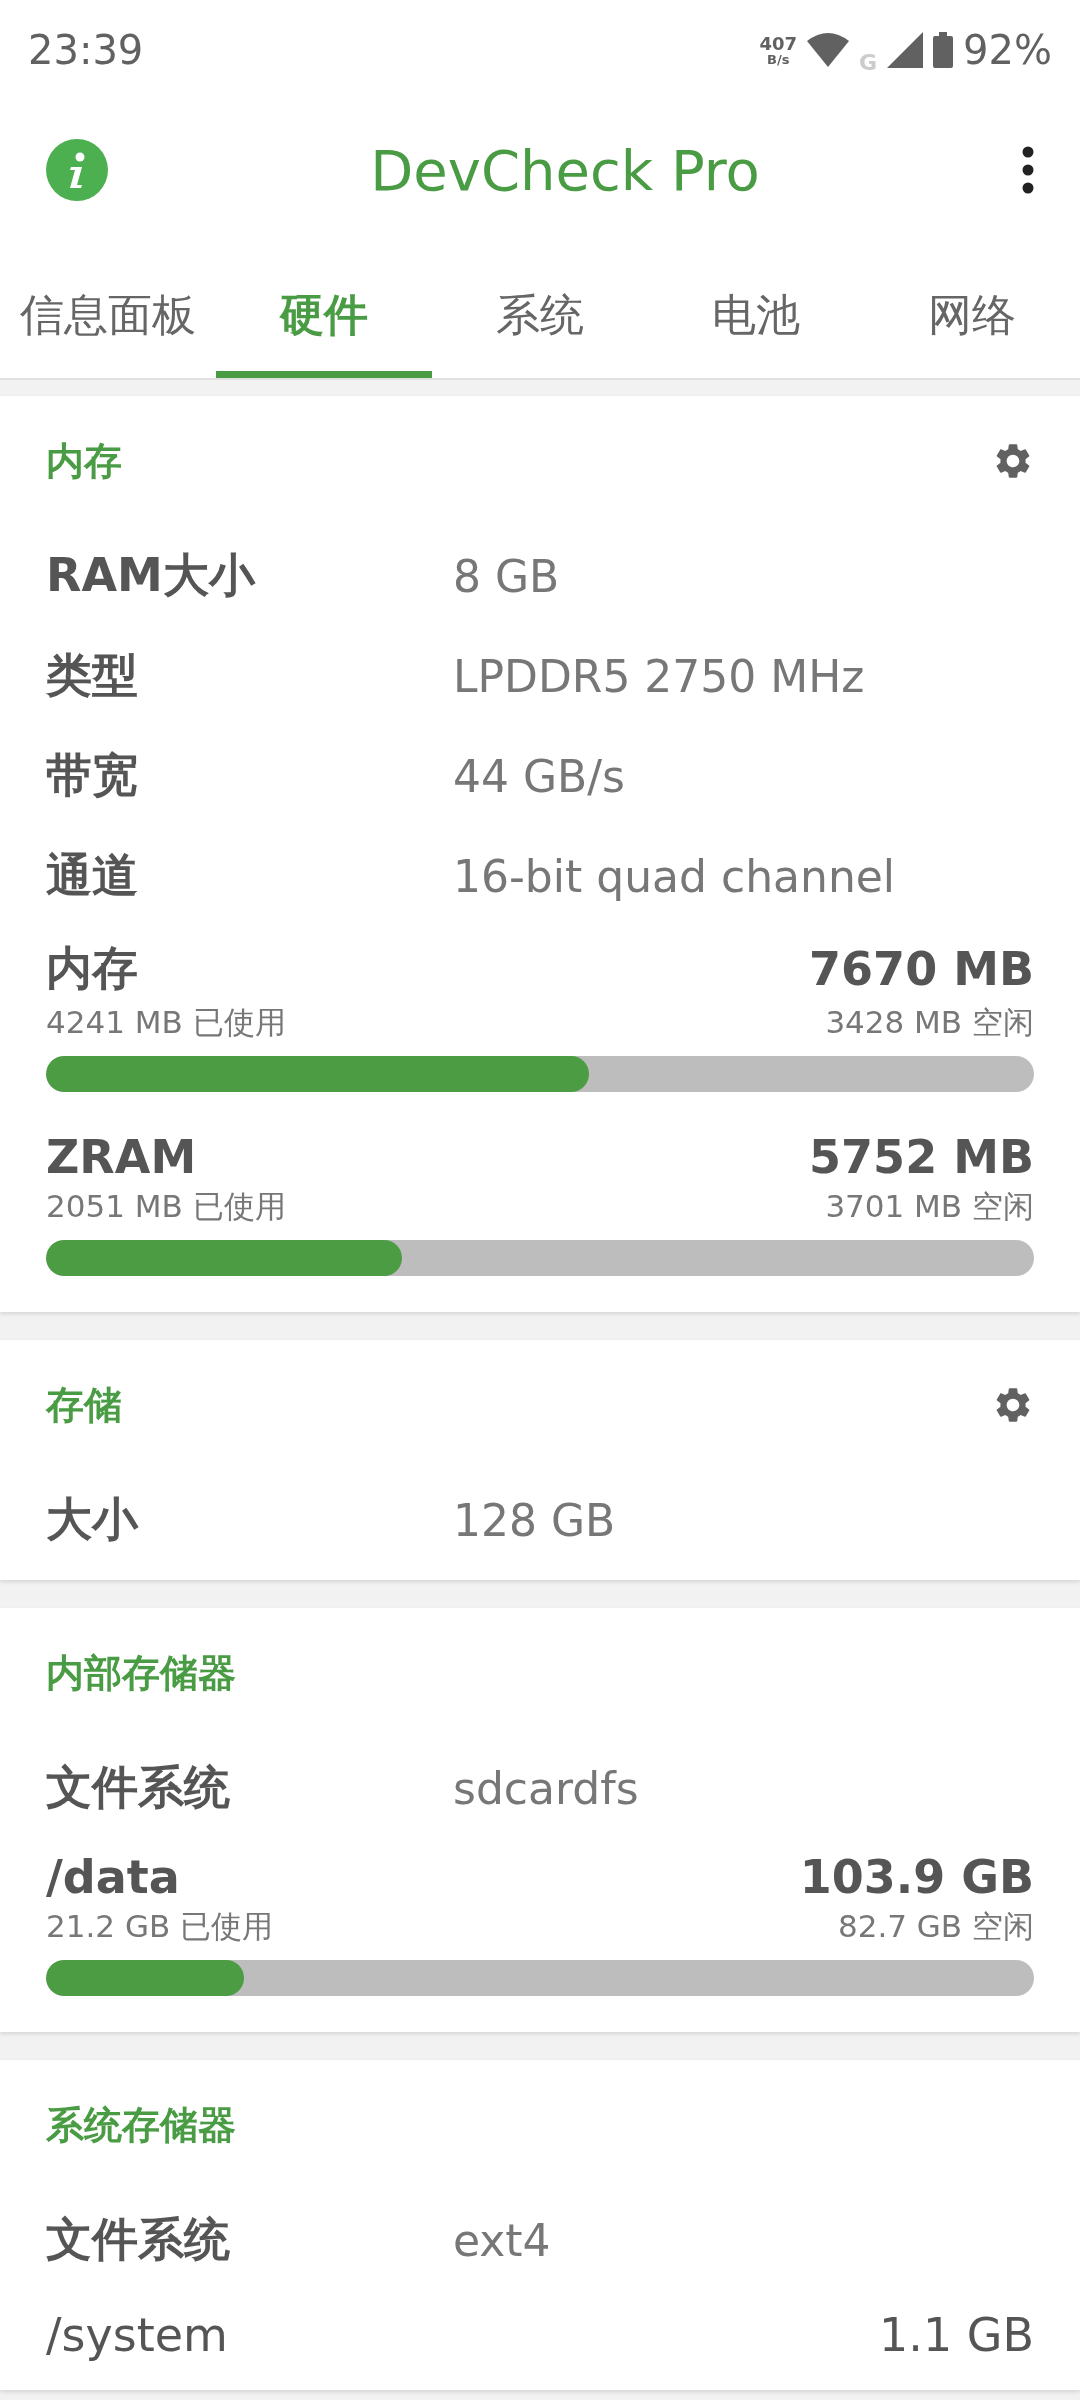  What do you see at coordinates (84, 461) in the screenshot?
I see `section-title: 内存` at bounding box center [84, 461].